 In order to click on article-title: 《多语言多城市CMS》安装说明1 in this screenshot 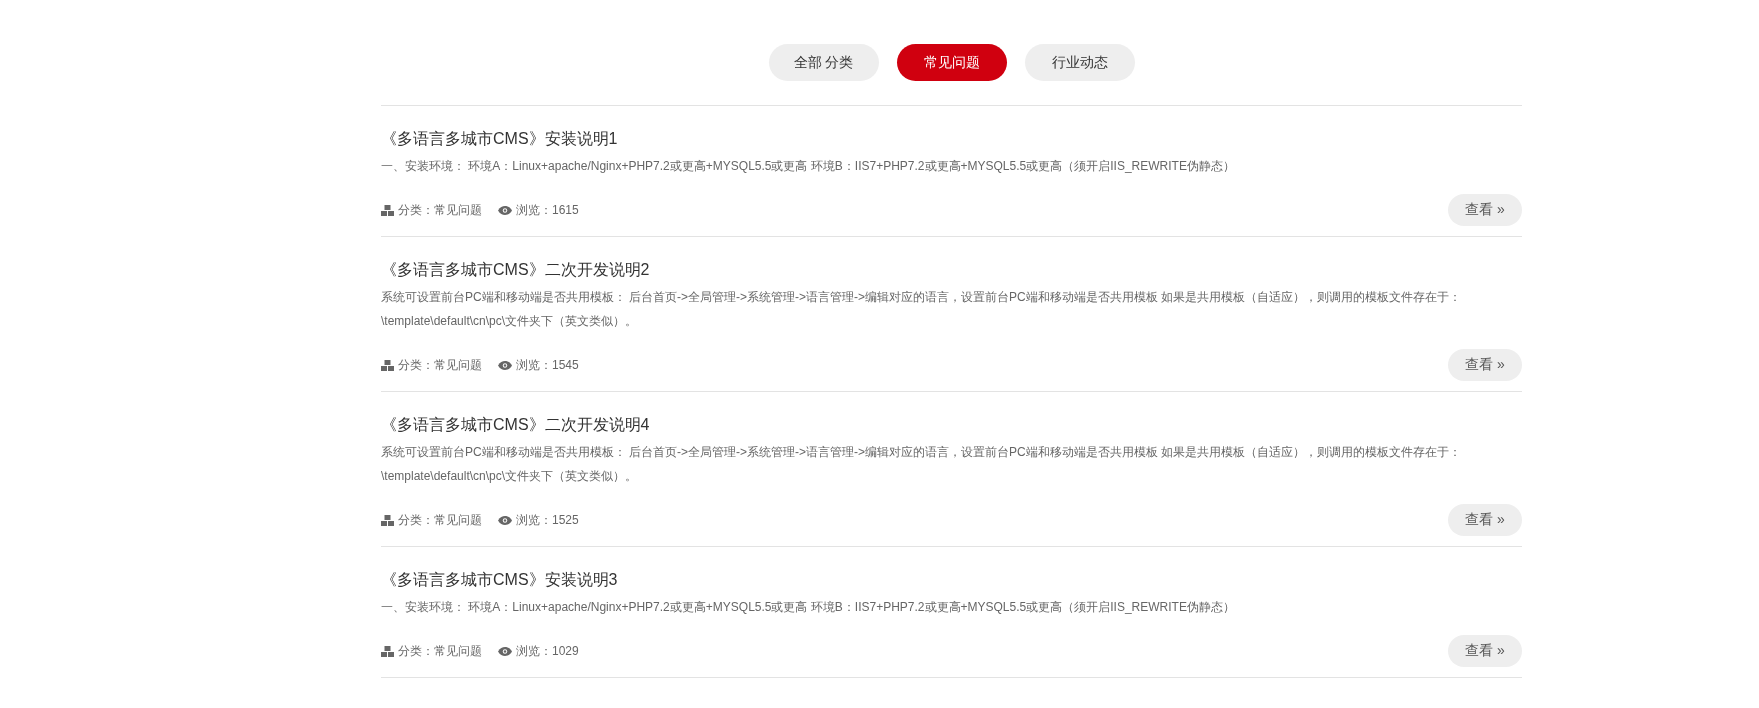, I will do `click(951, 139)`.